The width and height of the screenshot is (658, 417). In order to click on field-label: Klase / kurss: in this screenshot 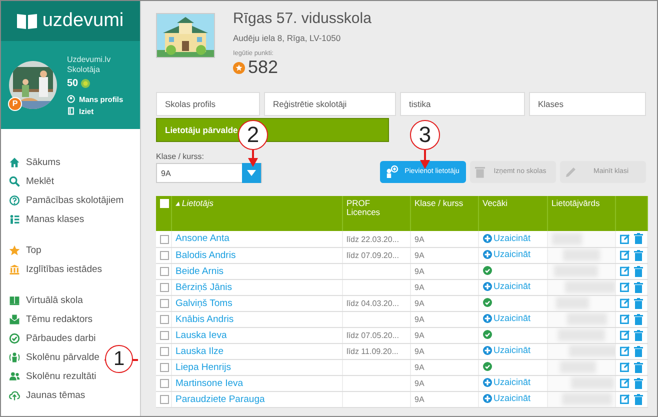, I will do `click(180, 156)`.